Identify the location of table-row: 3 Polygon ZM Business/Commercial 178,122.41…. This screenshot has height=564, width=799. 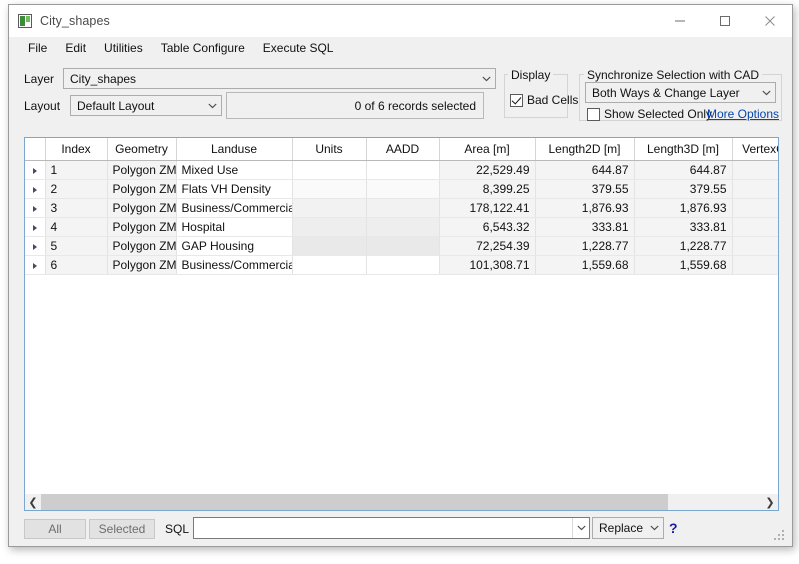
(401, 208).